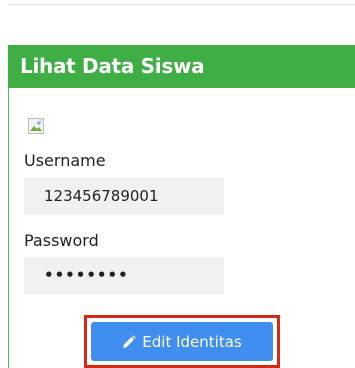 The height and width of the screenshot is (368, 355). Describe the element at coordinates (124, 275) in the screenshot. I see `password-field: ••••••••` at that location.